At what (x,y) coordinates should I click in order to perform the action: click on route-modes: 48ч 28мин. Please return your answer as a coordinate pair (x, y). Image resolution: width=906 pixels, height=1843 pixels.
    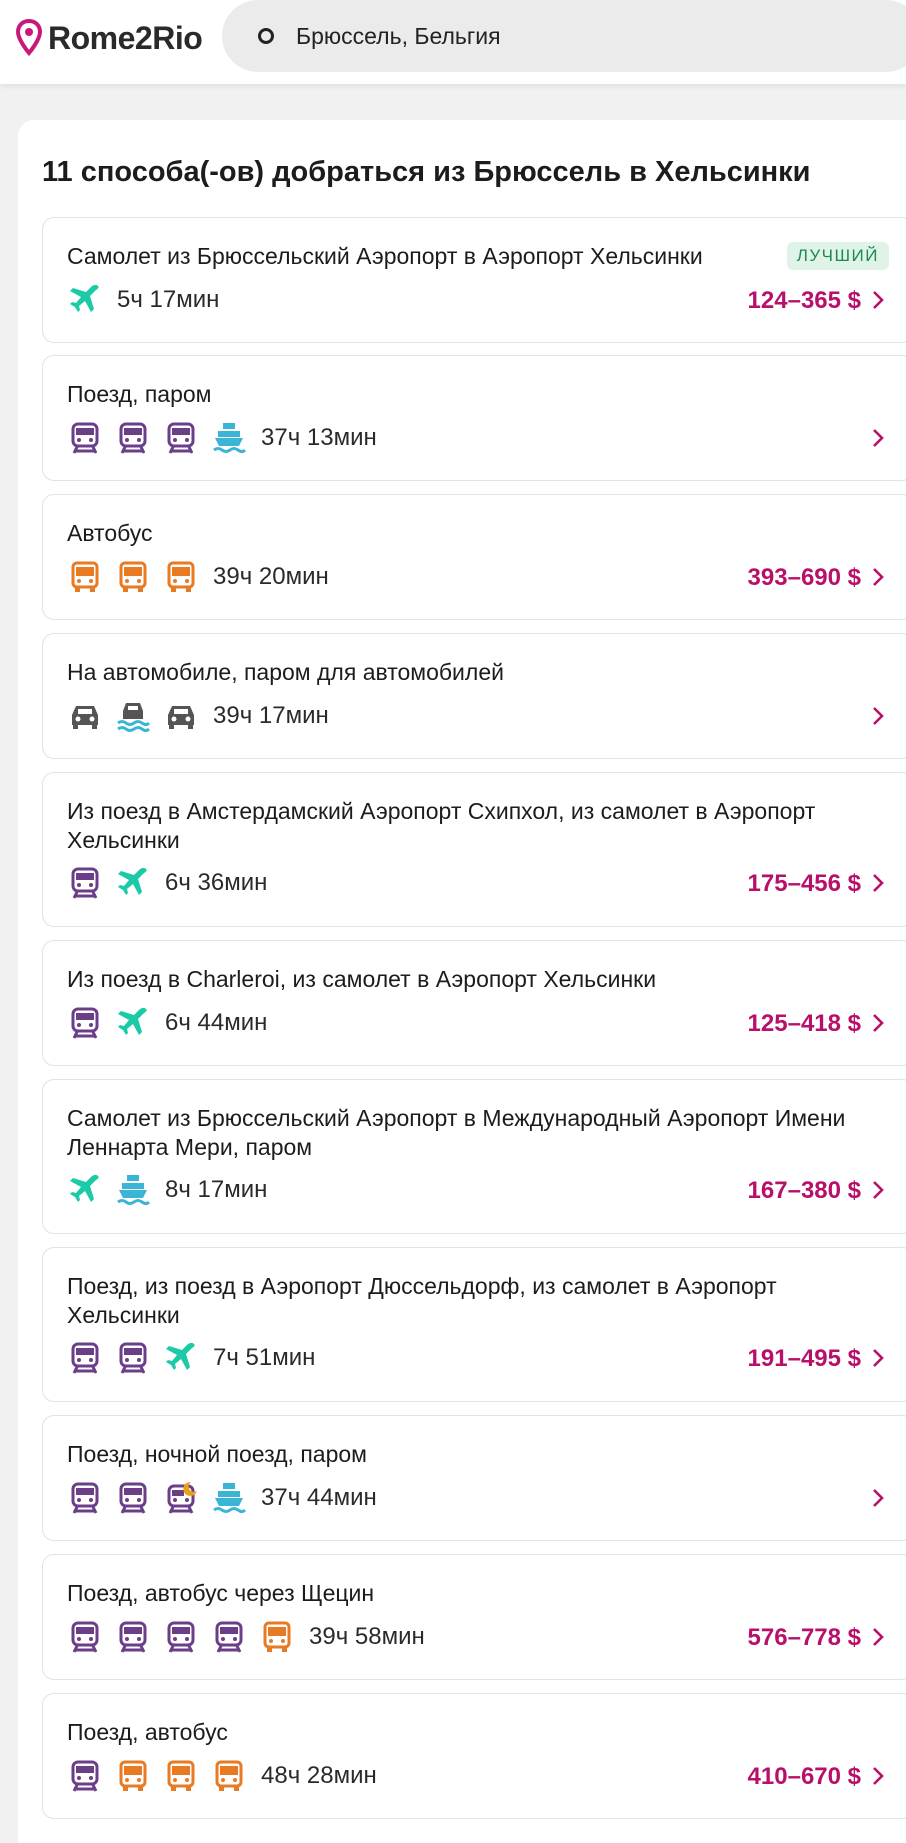
    Looking at the image, I should click on (222, 1776).